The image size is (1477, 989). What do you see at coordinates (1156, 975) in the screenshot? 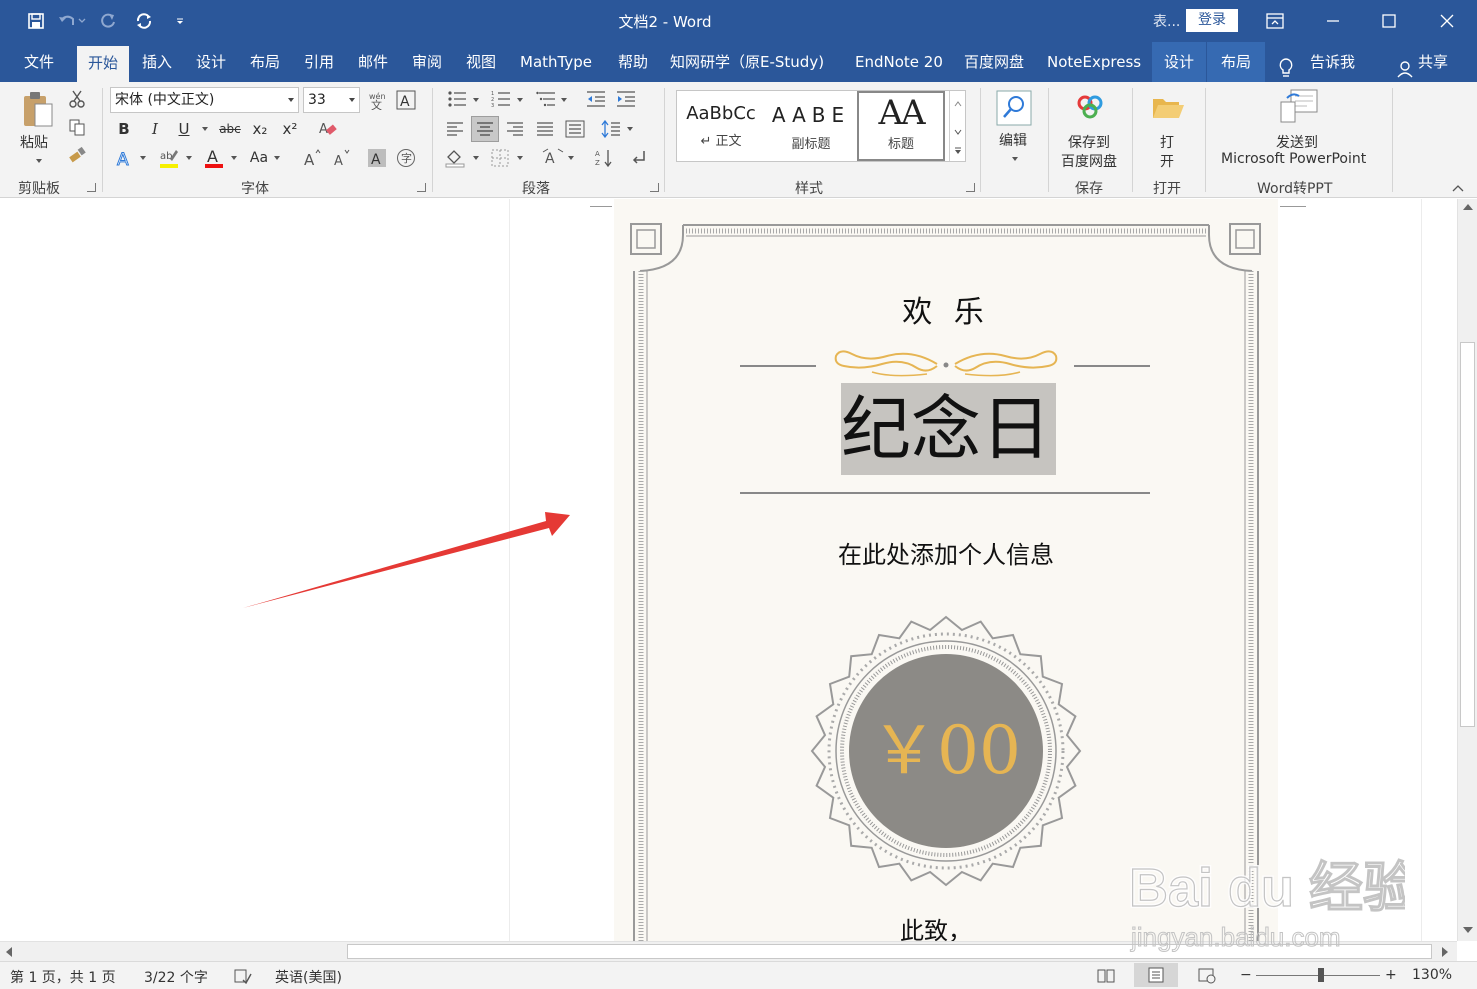
I see `print-layout-icon` at bounding box center [1156, 975].